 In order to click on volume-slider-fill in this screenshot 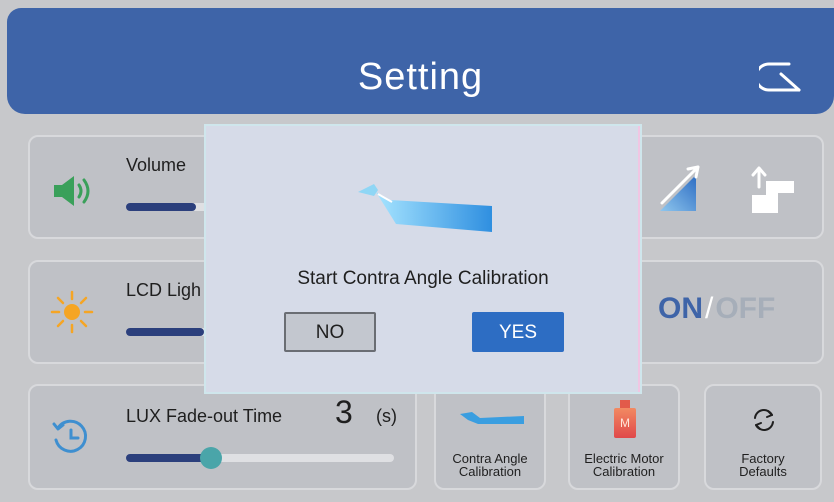, I will do `click(161, 207)`.